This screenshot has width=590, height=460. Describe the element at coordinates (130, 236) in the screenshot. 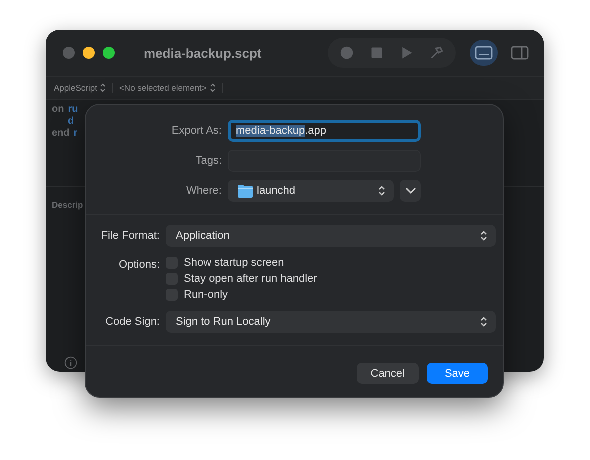

I see `field-label: File Format:` at that location.